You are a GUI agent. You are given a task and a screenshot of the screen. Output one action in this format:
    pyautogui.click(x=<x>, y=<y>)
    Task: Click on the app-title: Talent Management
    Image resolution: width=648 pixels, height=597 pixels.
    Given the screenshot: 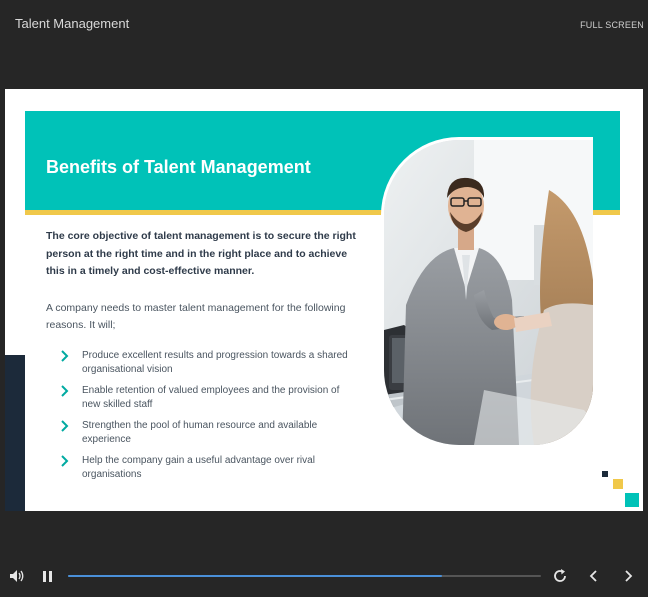 What is the action you would take?
    pyautogui.click(x=72, y=23)
    